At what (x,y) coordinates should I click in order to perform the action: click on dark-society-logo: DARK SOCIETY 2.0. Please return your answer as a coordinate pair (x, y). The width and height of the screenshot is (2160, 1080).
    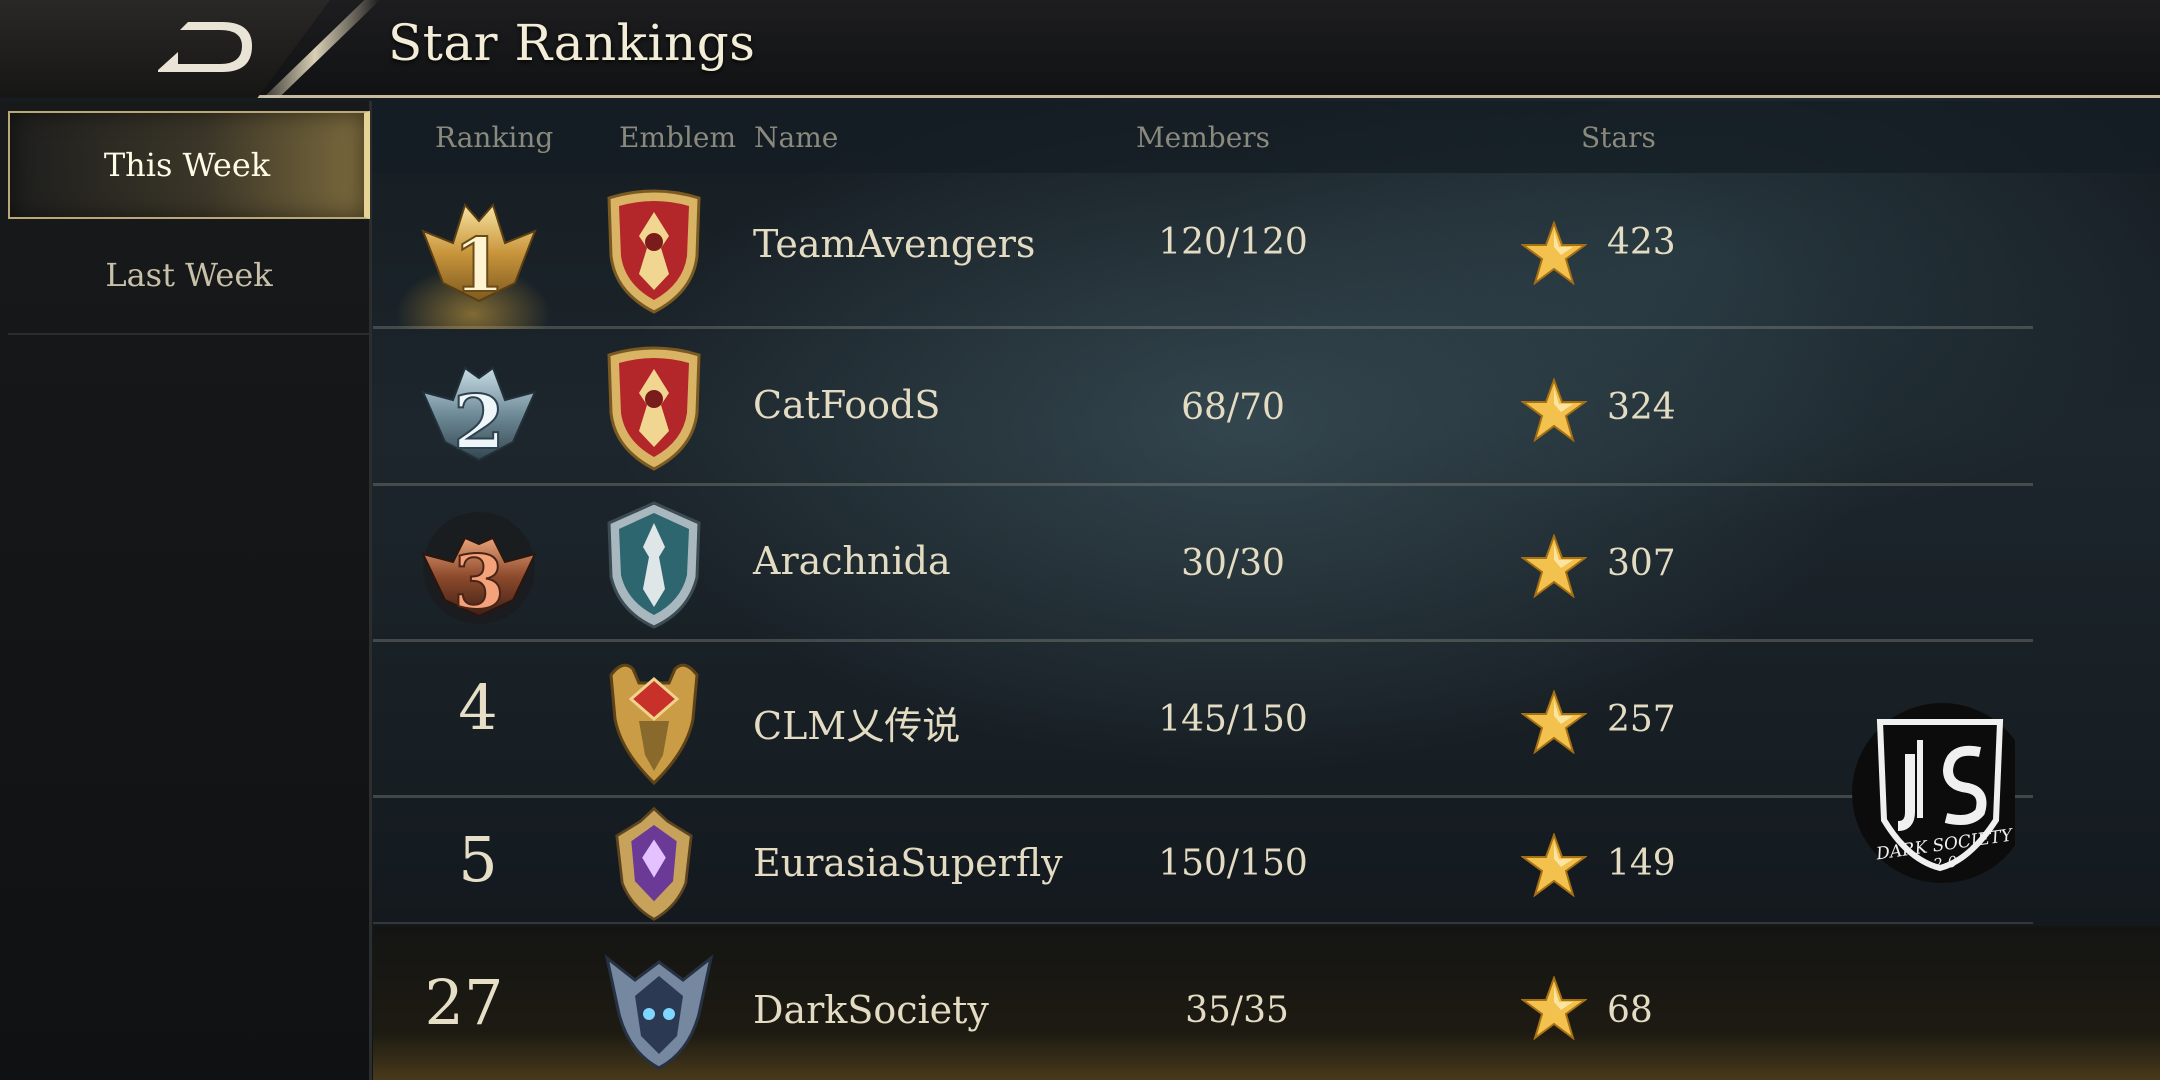
    Looking at the image, I should click on (1933, 793).